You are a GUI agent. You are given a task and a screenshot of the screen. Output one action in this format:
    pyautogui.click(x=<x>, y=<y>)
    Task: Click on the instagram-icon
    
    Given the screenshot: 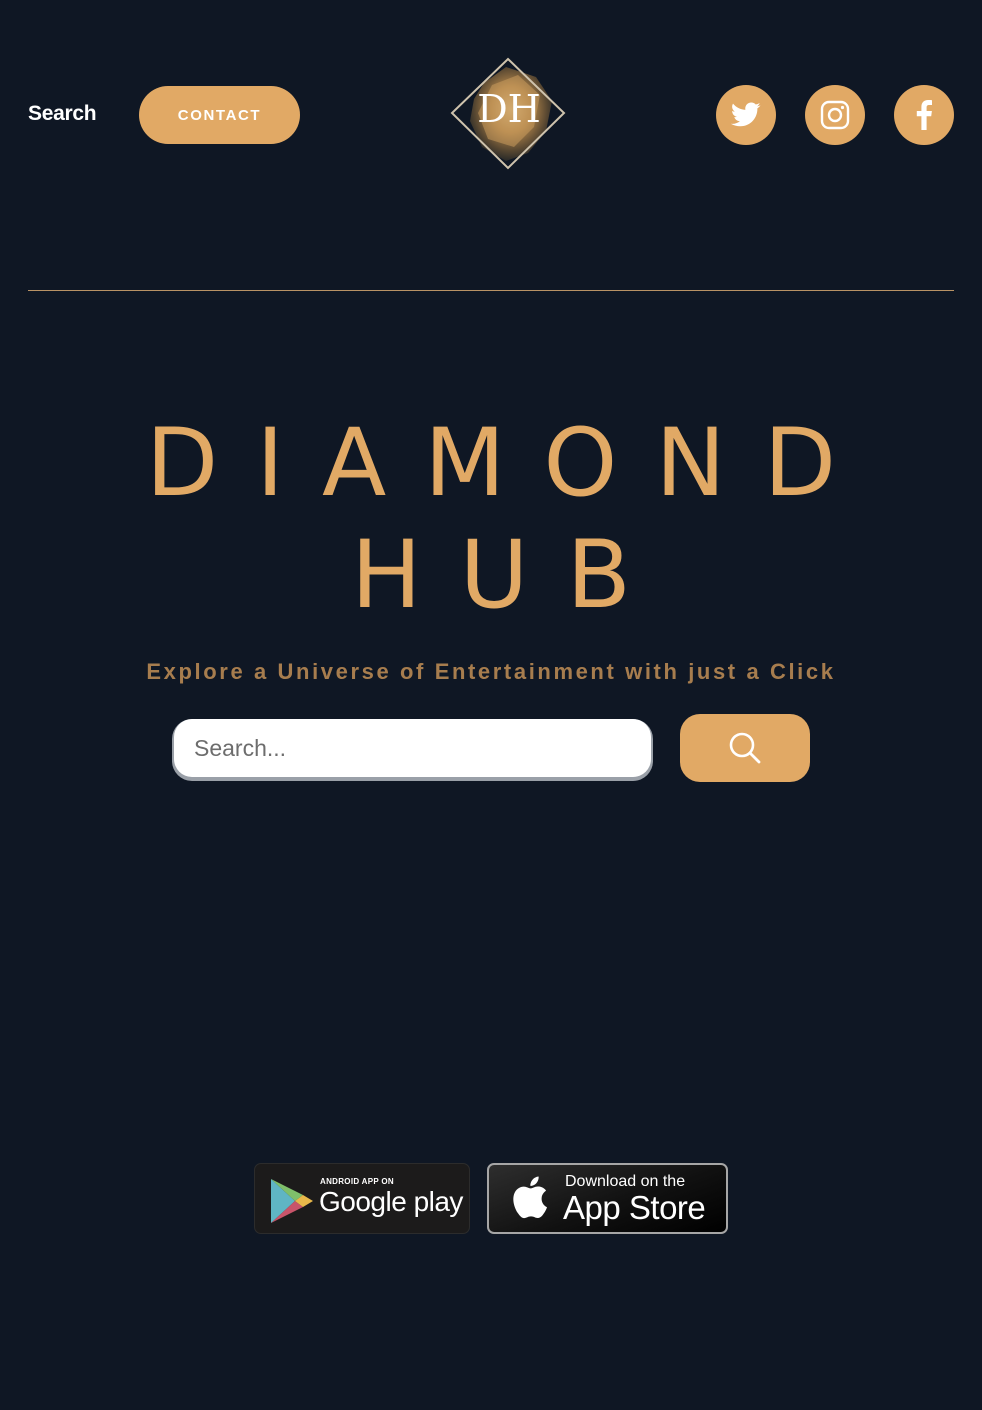 What is the action you would take?
    pyautogui.click(x=835, y=115)
    